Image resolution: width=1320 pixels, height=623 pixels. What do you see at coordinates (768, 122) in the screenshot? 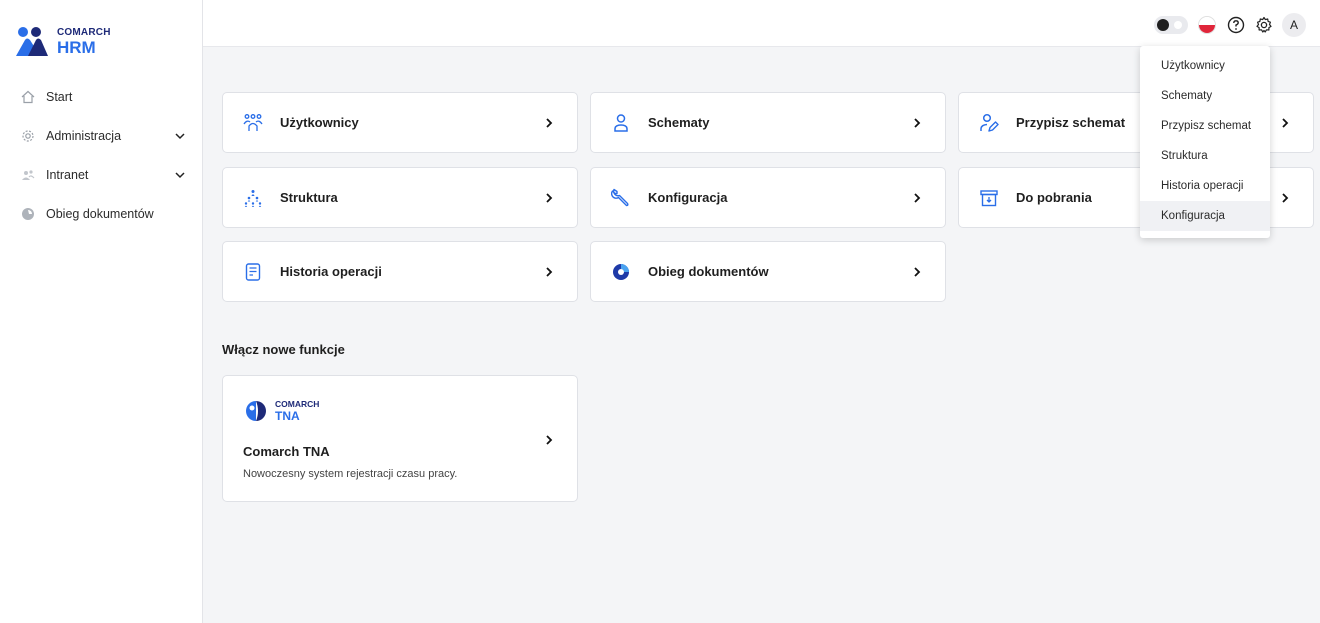
I see `tile-schematy: Schematy` at bounding box center [768, 122].